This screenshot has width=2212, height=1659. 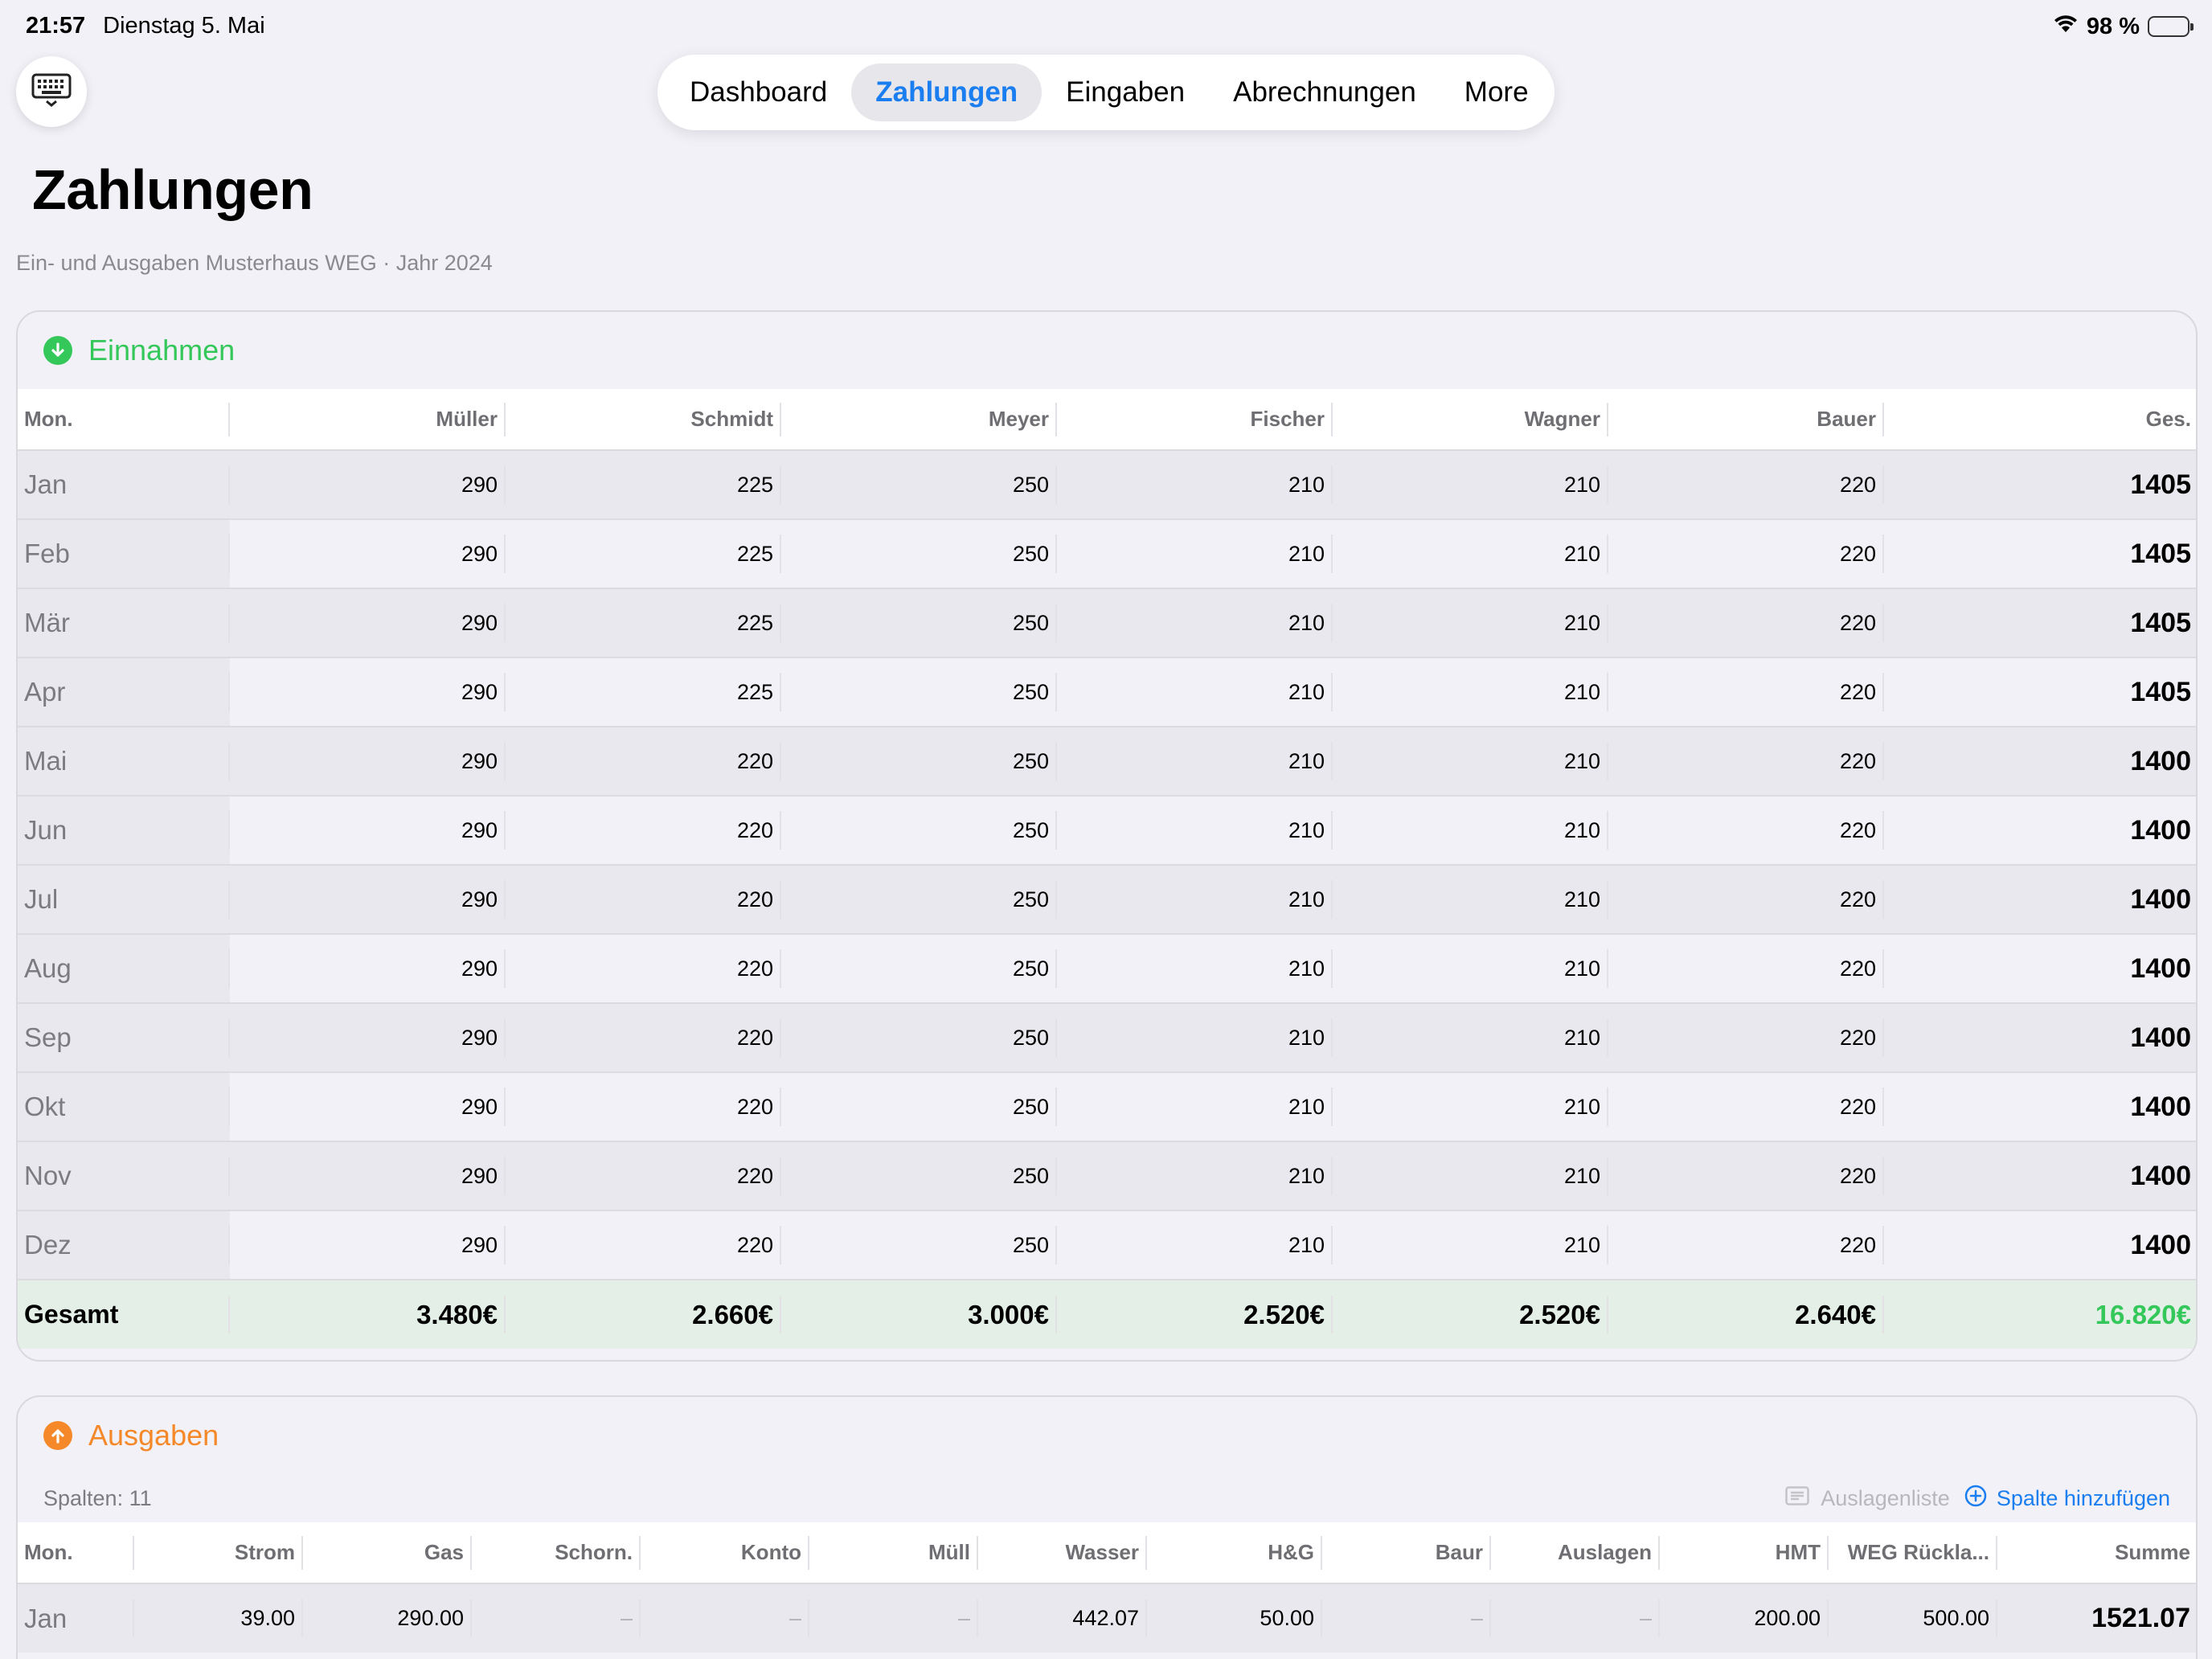 I want to click on amount-cell: 500.00, so click(x=1913, y=1618).